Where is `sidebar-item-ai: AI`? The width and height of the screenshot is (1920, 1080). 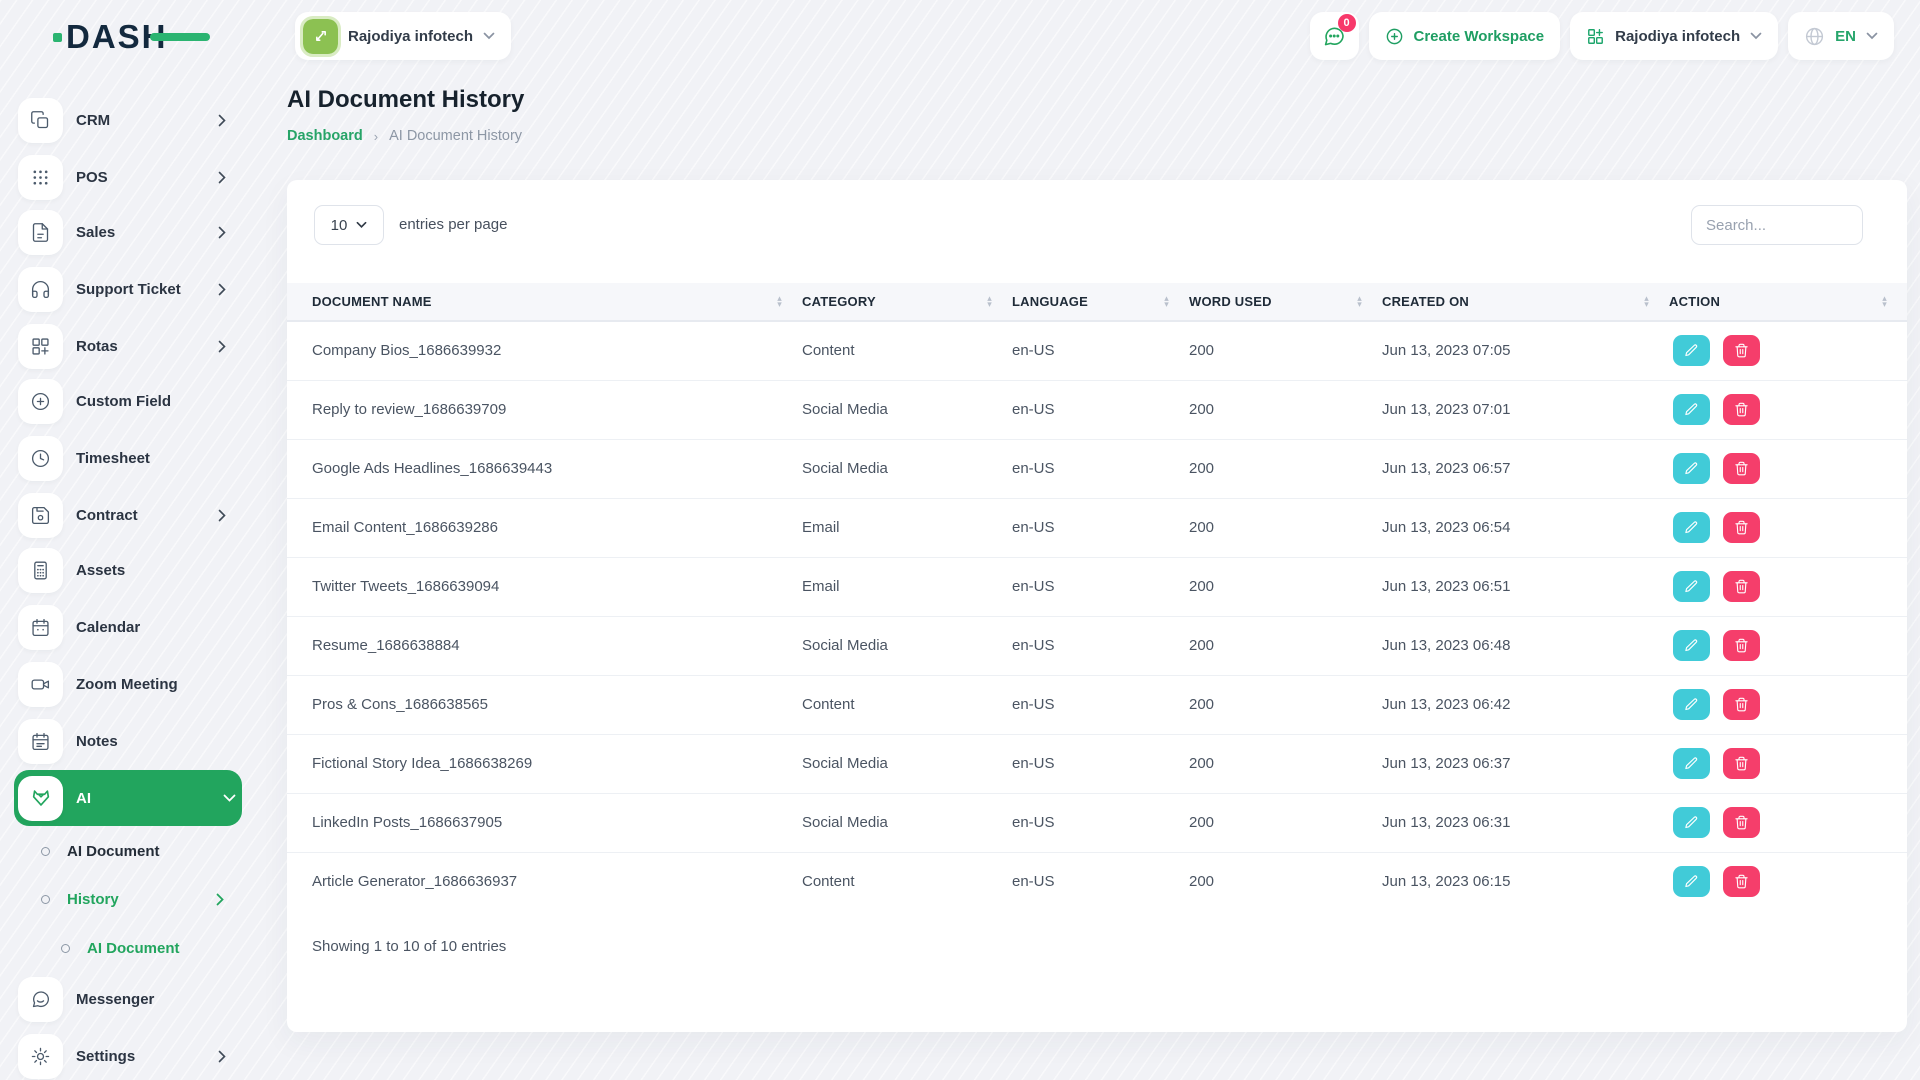
sidebar-item-ai: AI is located at coordinates (128, 798).